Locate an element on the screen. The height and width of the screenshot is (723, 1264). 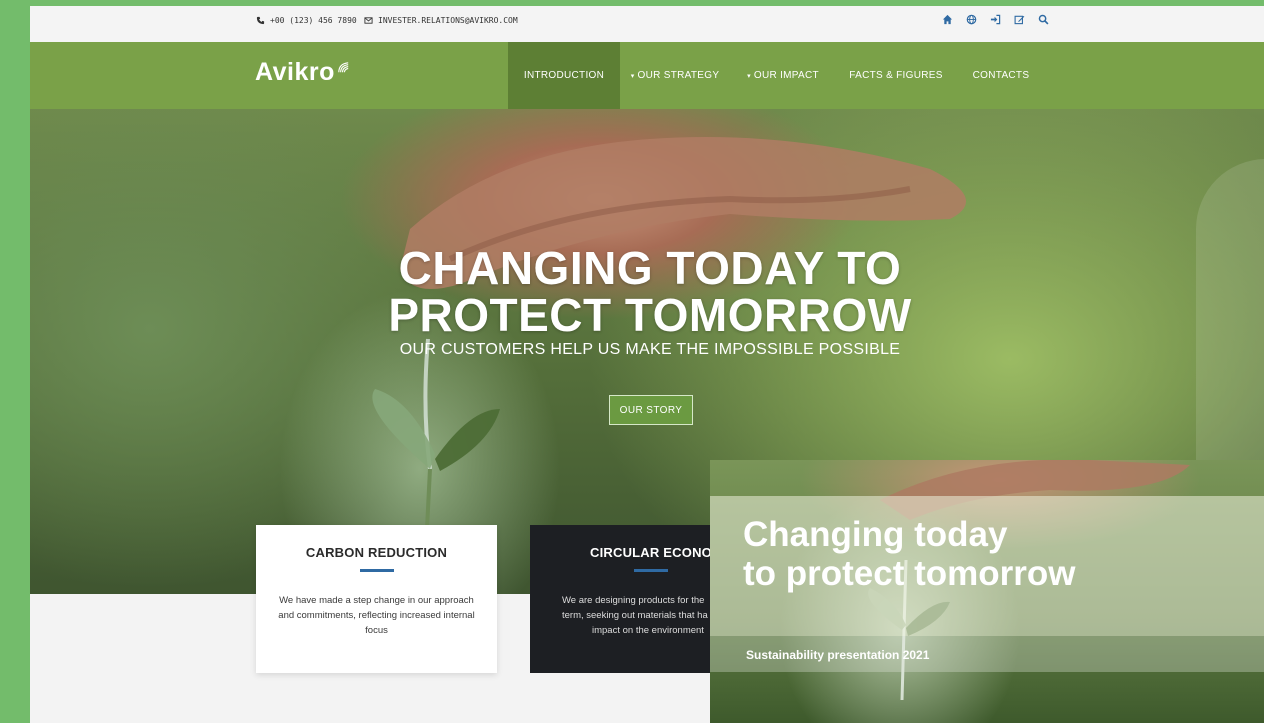
nav-contacts: CONTACTS is located at coordinates (1001, 75).